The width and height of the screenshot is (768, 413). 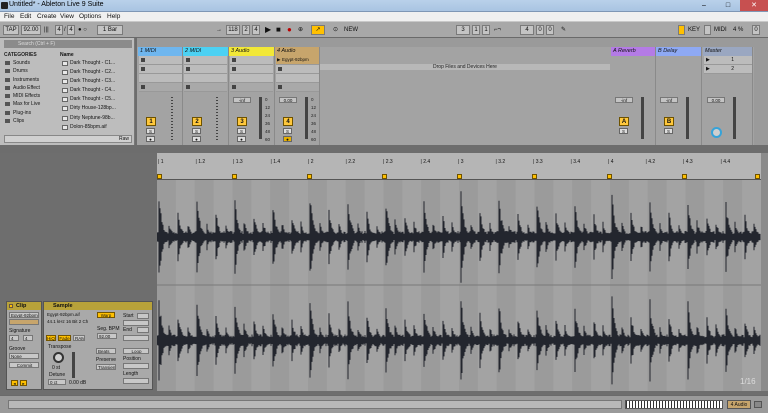 I want to click on key-map-button: KEY, so click(x=694, y=30).